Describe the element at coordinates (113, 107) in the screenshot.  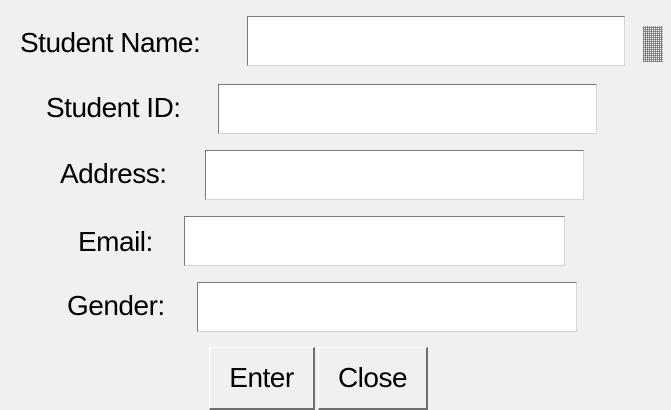
I see `student-id-label: Student ID:` at that location.